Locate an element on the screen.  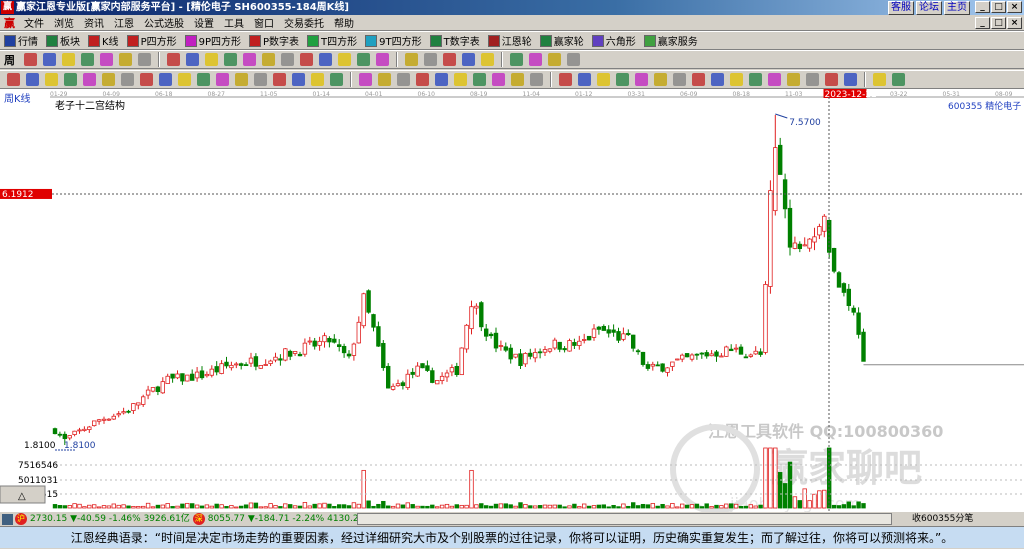
menu-formula: 公式选股 is located at coordinates (164, 22).